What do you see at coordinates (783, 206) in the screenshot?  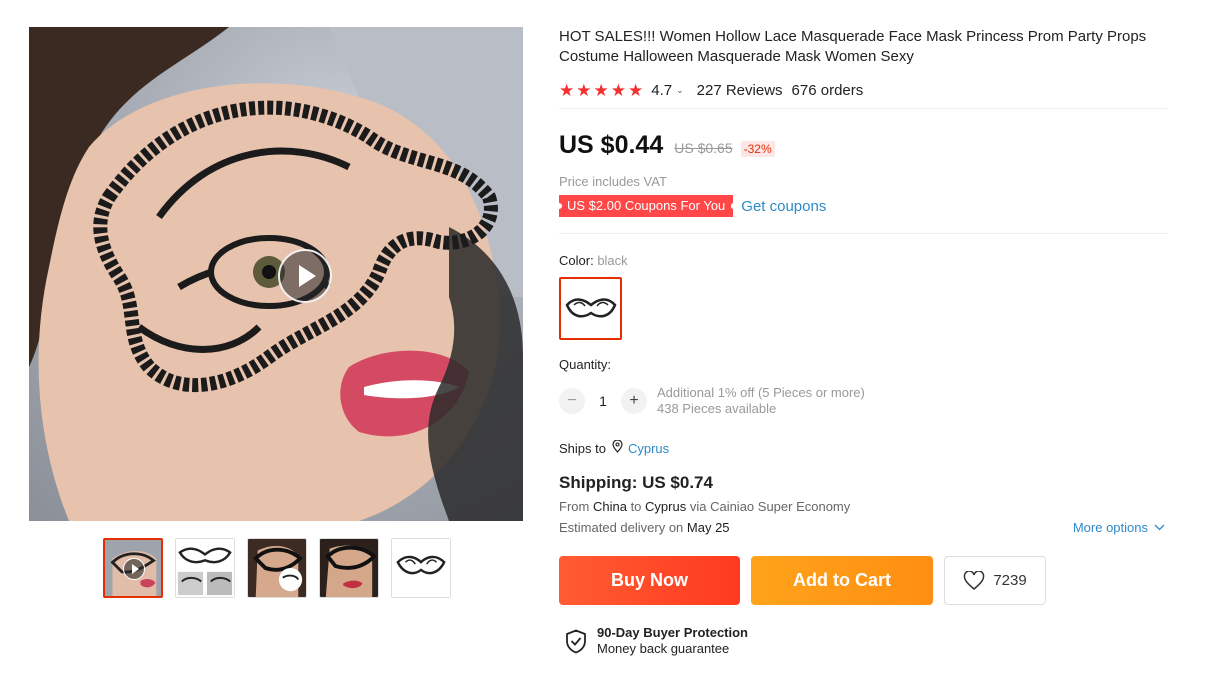 I see `get-coupons-link: Get coupons` at bounding box center [783, 206].